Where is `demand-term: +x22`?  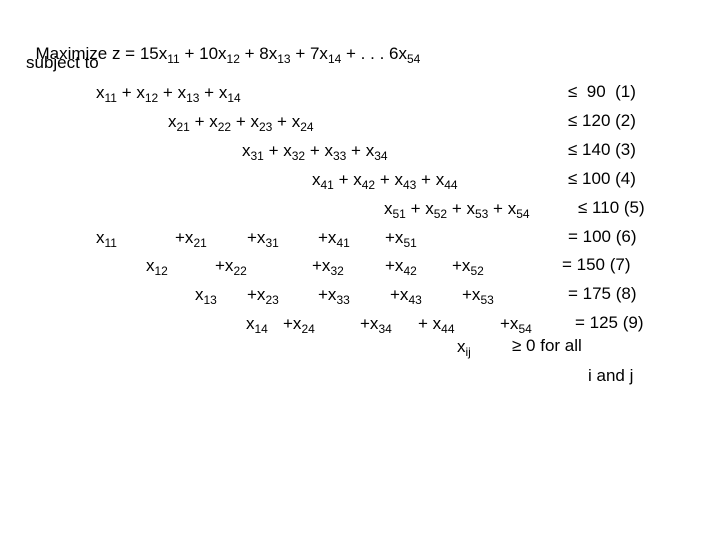
demand-term: +x22 is located at coordinates (231, 267).